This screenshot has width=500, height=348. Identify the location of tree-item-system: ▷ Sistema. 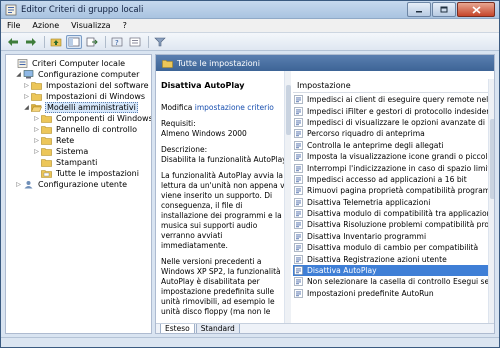
(61, 151).